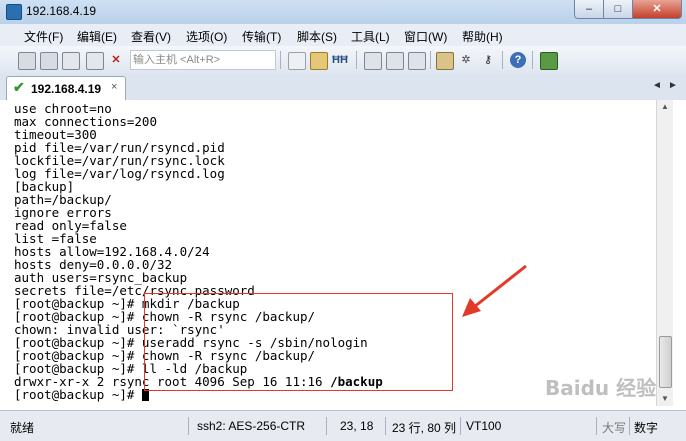 Image resolution: width=686 pixels, height=441 pixels. I want to click on menu-view: 查看(V), so click(151, 36).